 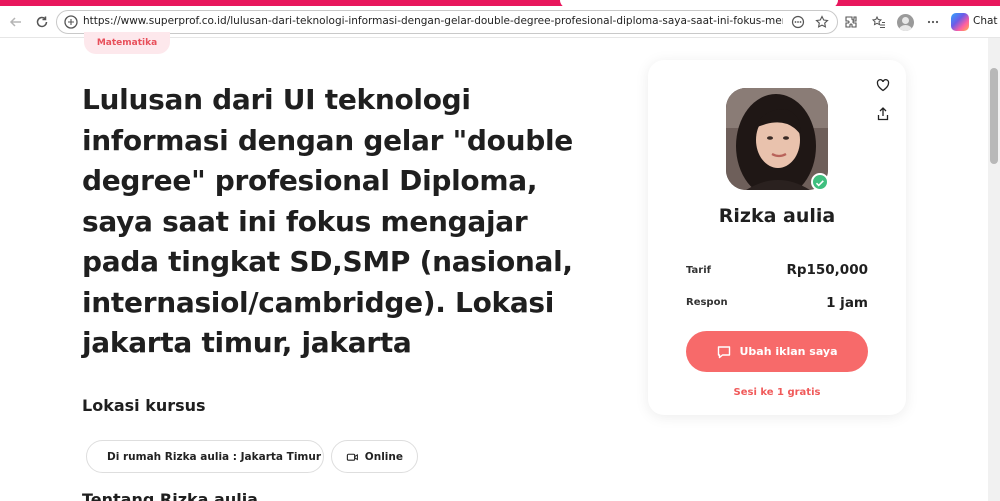 What do you see at coordinates (170, 495) in the screenshot?
I see `about-section-title: Tentang Rizka aulia` at bounding box center [170, 495].